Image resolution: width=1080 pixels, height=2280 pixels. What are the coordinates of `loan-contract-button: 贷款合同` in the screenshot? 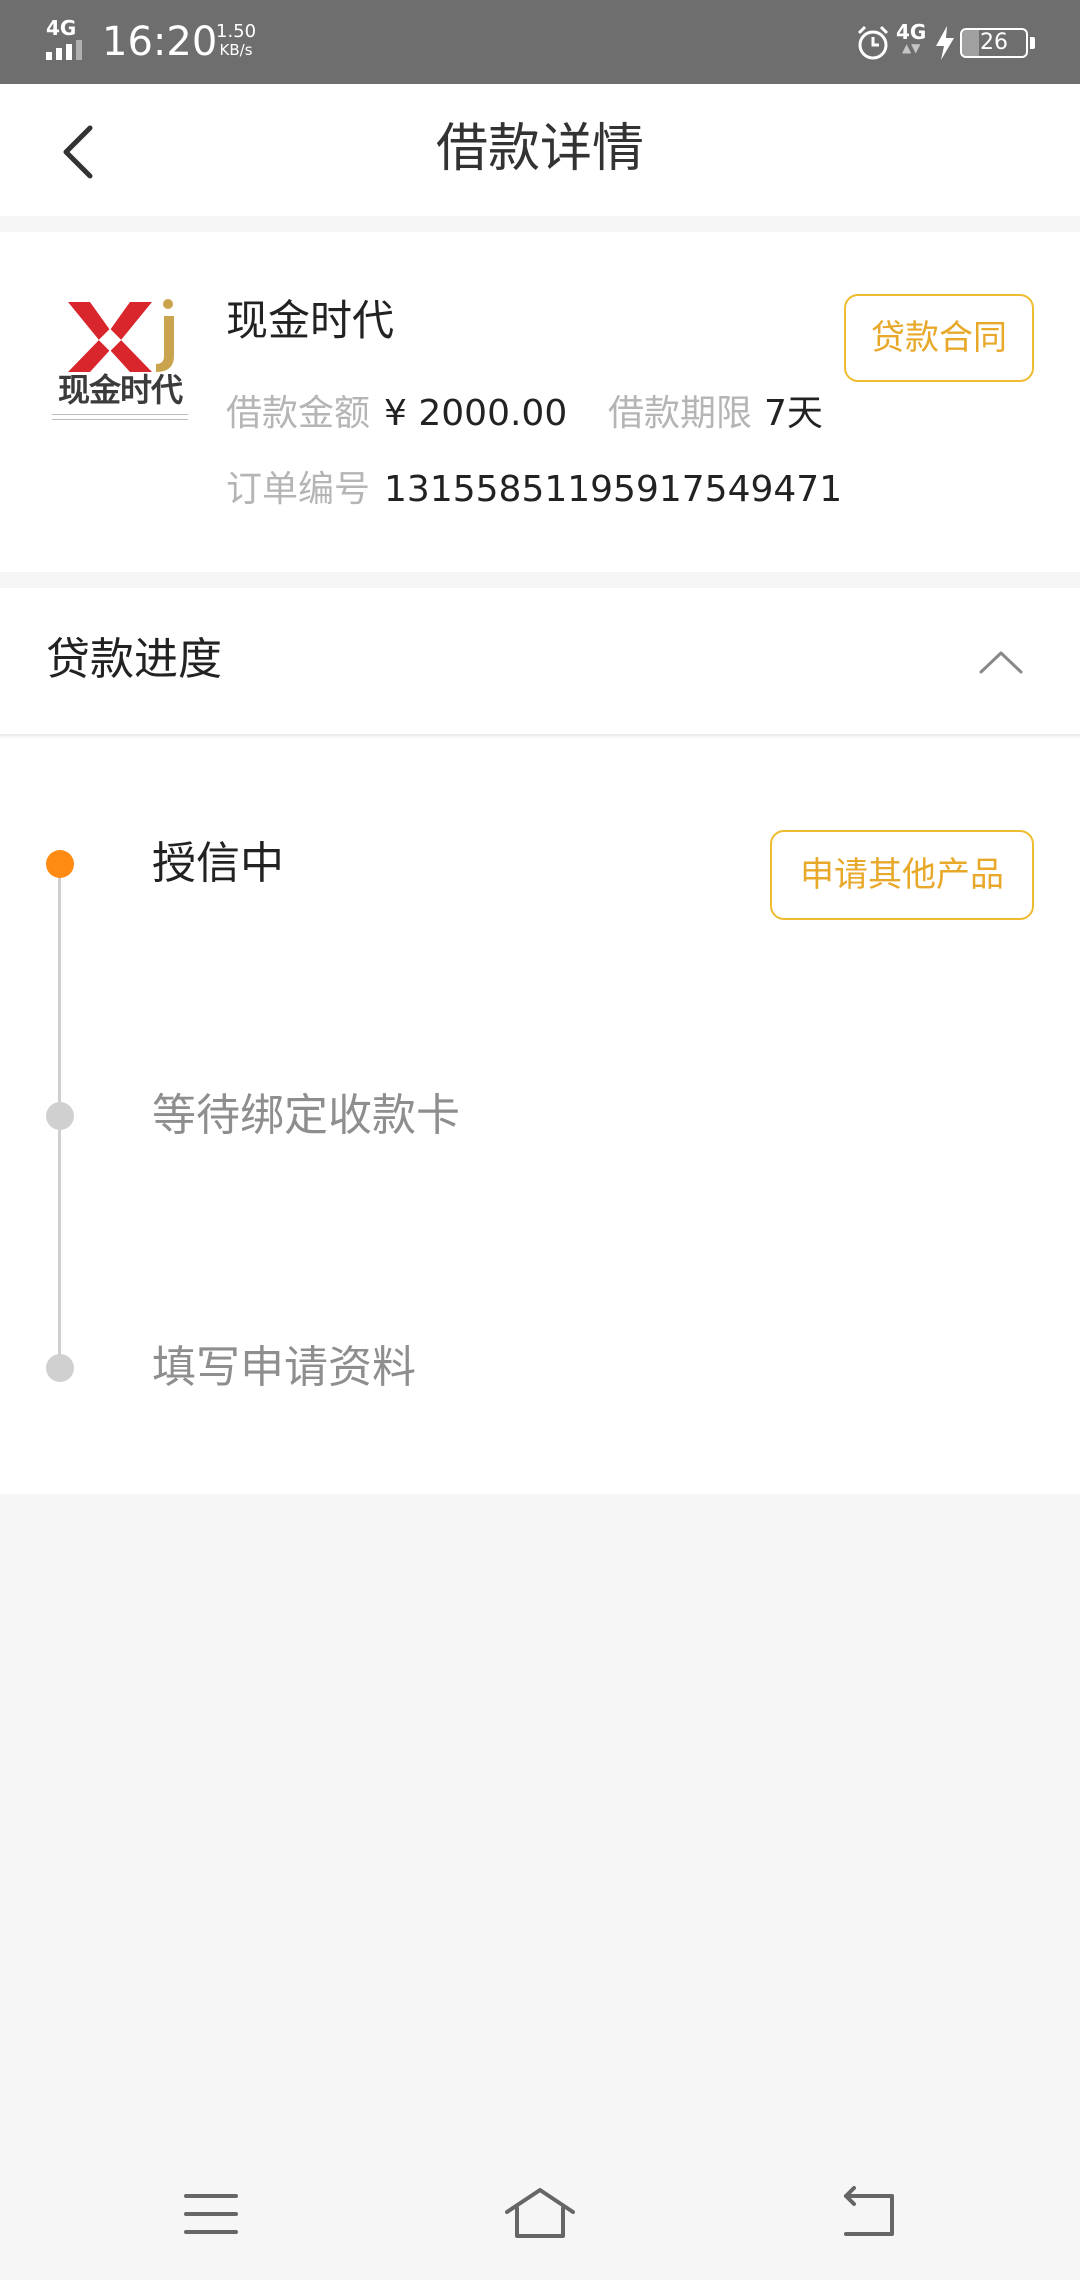 It's located at (939, 338).